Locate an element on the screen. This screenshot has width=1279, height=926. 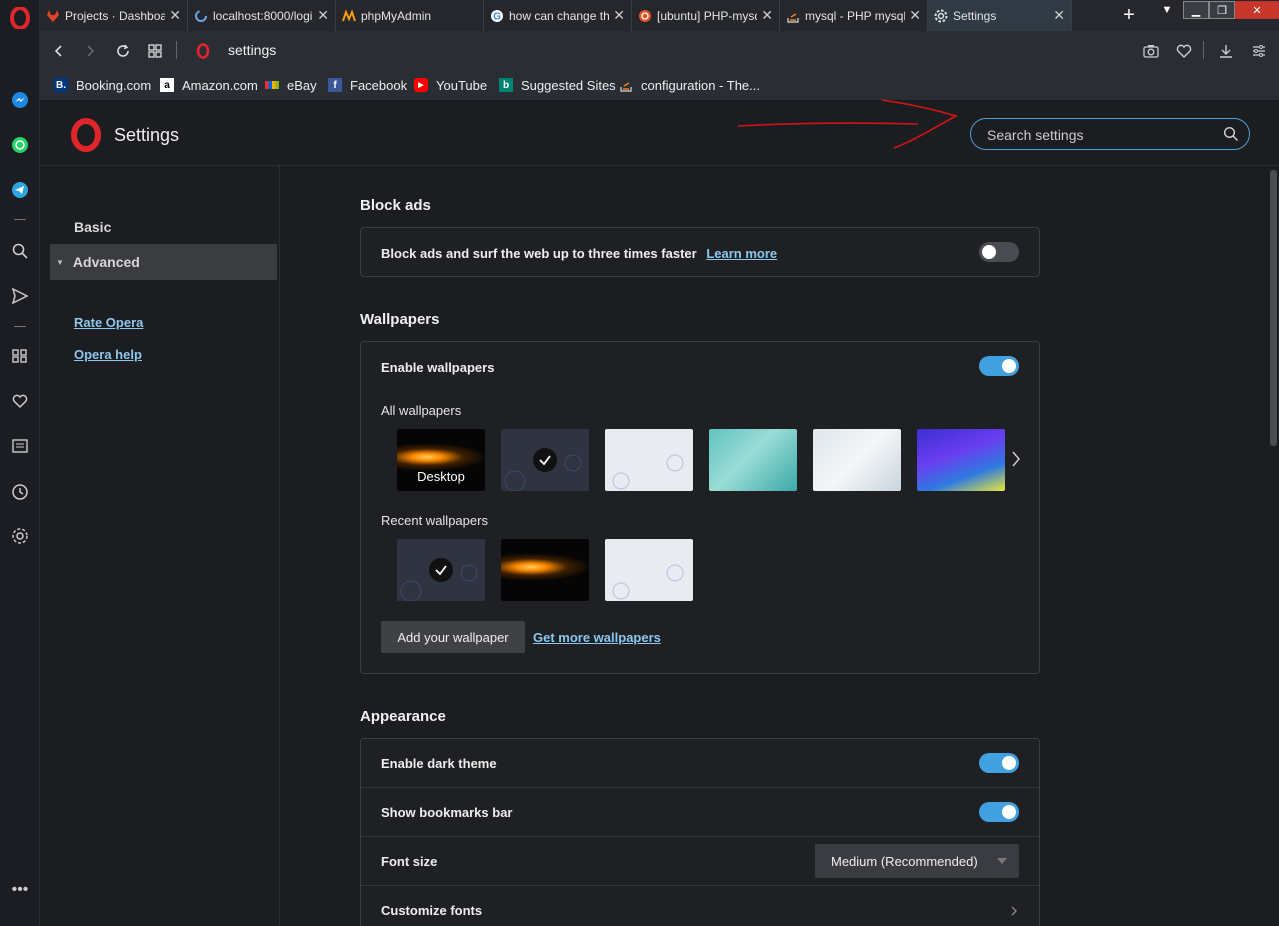
bookmark-amazon: a Amazon.com is located at coordinates (209, 85).